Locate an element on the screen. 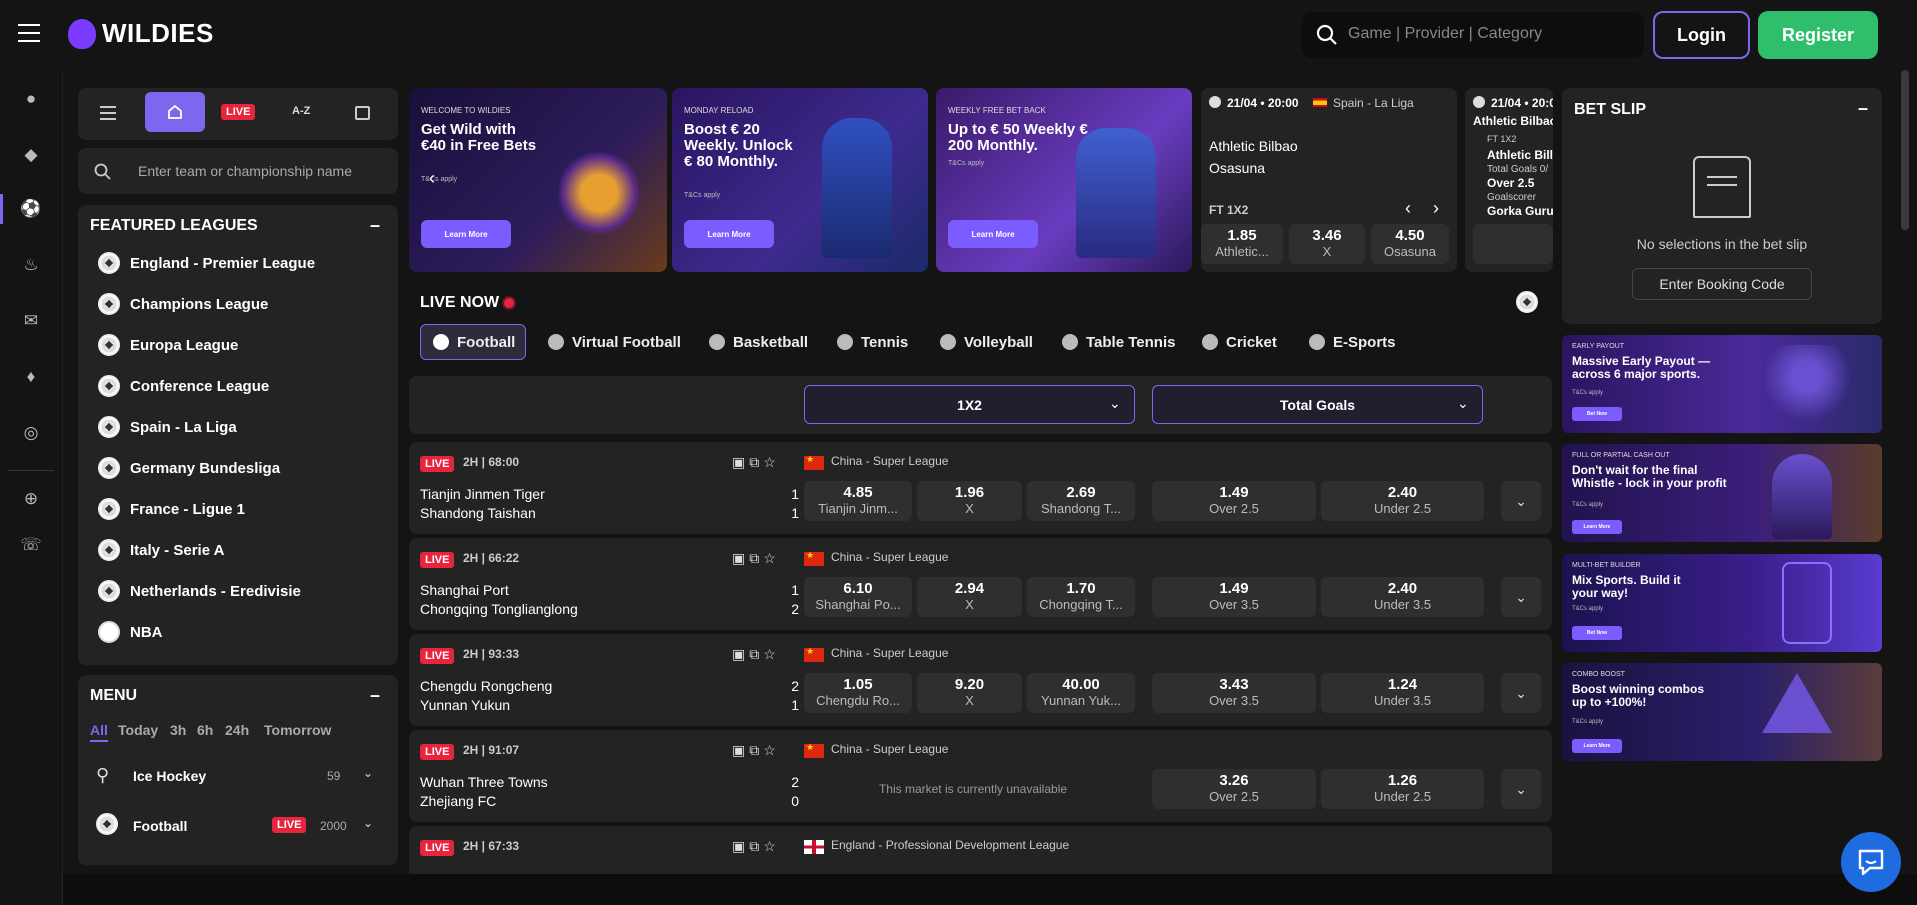  league-item: Conference League is located at coordinates (183, 386).